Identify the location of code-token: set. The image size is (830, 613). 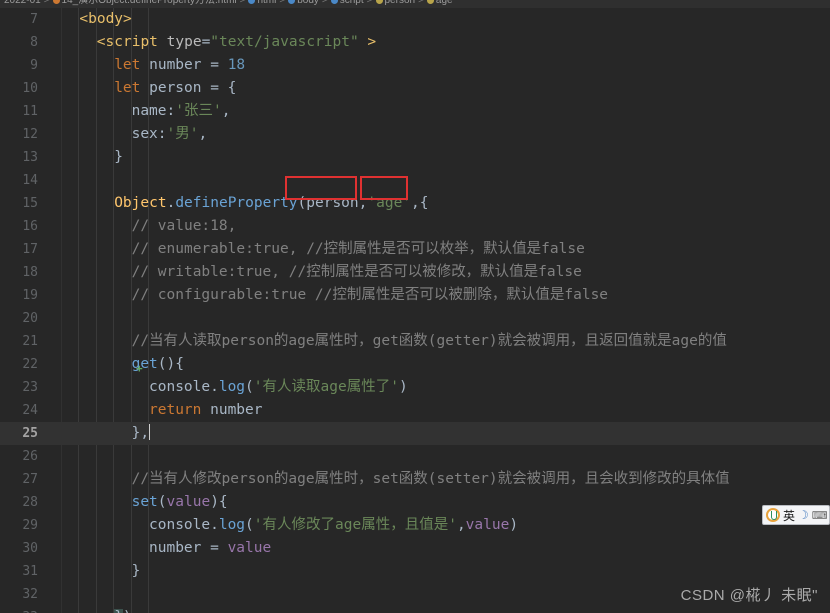
(144, 502).